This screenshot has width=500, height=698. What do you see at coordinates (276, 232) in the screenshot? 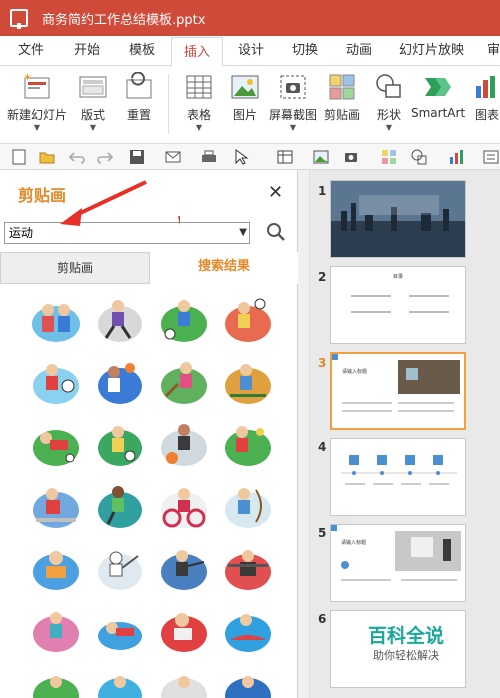
I see `search-icon` at bounding box center [276, 232].